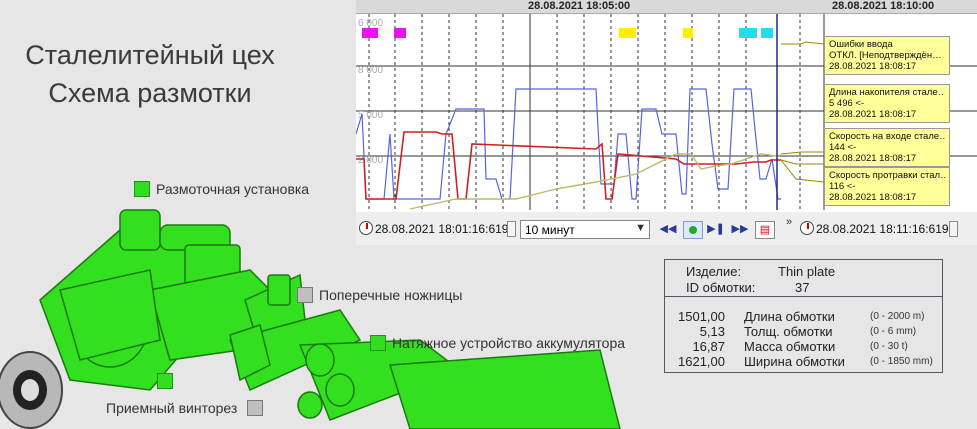 This screenshot has height=429, width=977. Describe the element at coordinates (595, 181) in the screenshot. I see `series-olive-line` at that location.